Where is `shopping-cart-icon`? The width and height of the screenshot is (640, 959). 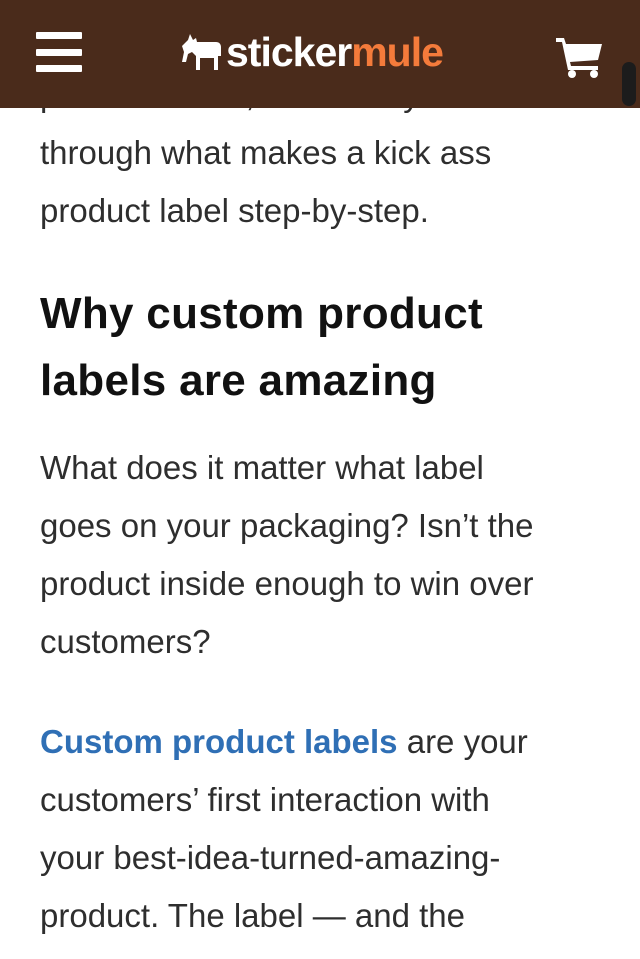
shopping-cart-icon is located at coordinates (580, 57).